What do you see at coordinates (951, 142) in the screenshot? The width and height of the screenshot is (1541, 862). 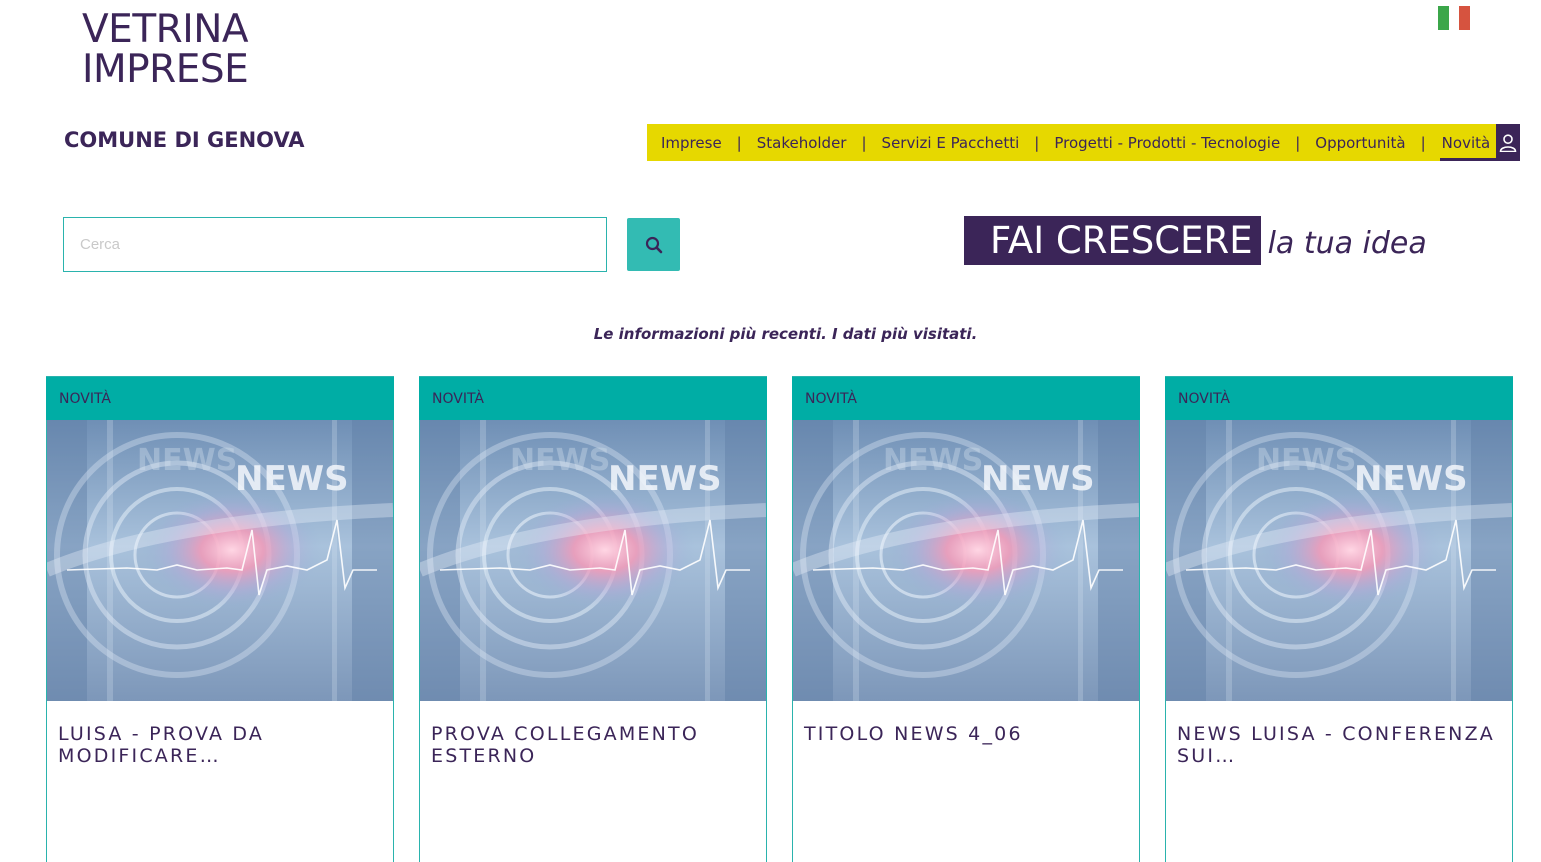 I see `nav-item-servizi: Servizi E Pacchetti` at bounding box center [951, 142].